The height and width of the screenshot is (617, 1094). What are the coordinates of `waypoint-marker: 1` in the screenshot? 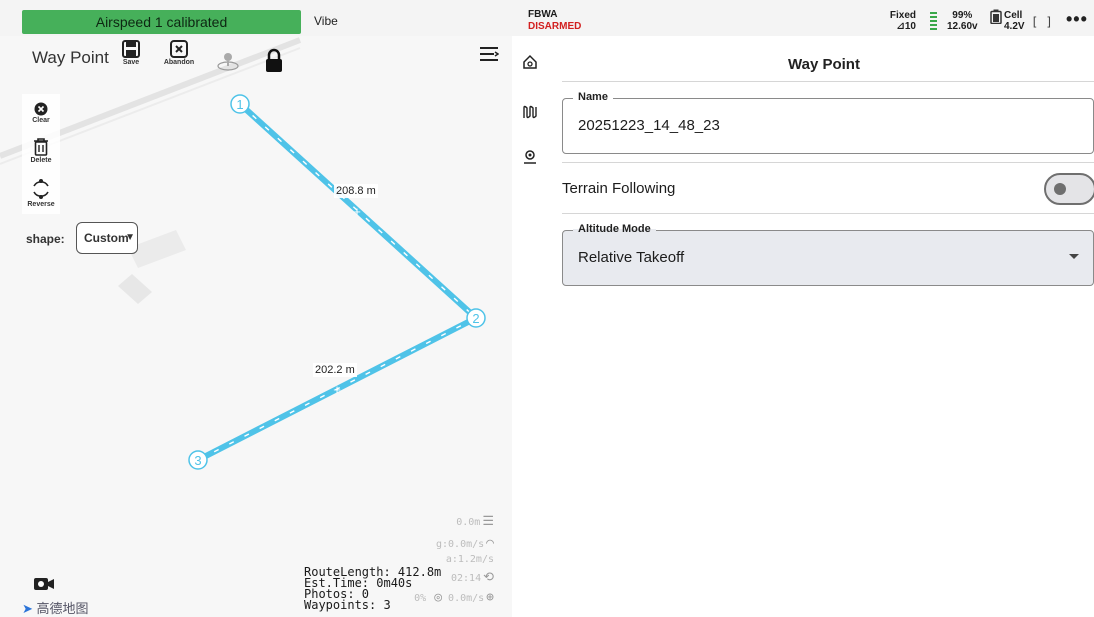 It's located at (240, 104).